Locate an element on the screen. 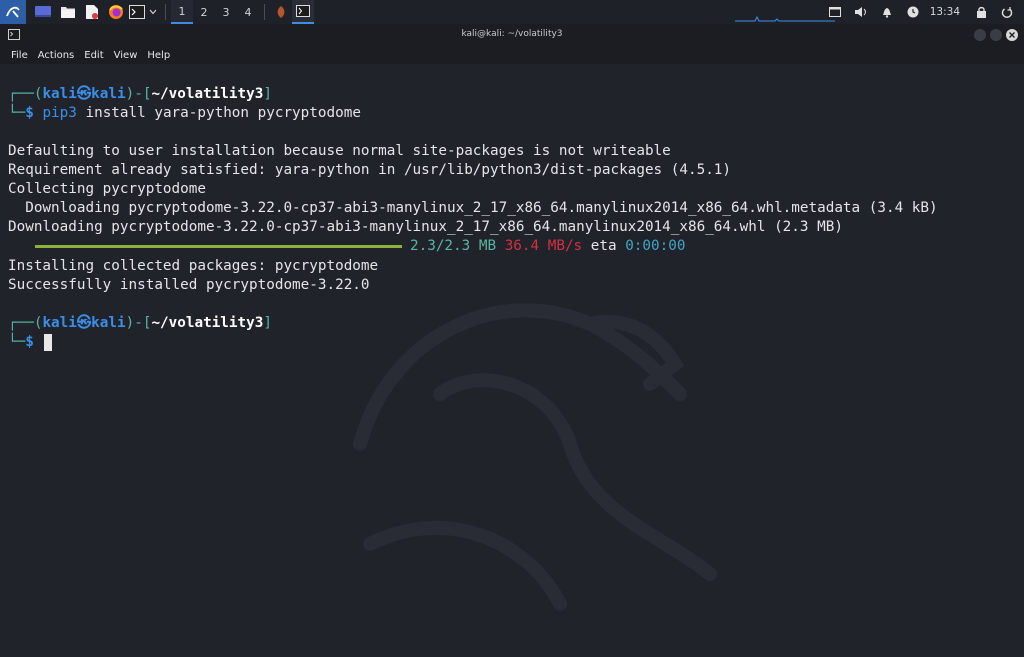  output-line: Collecting pycryptodome is located at coordinates (107, 189).